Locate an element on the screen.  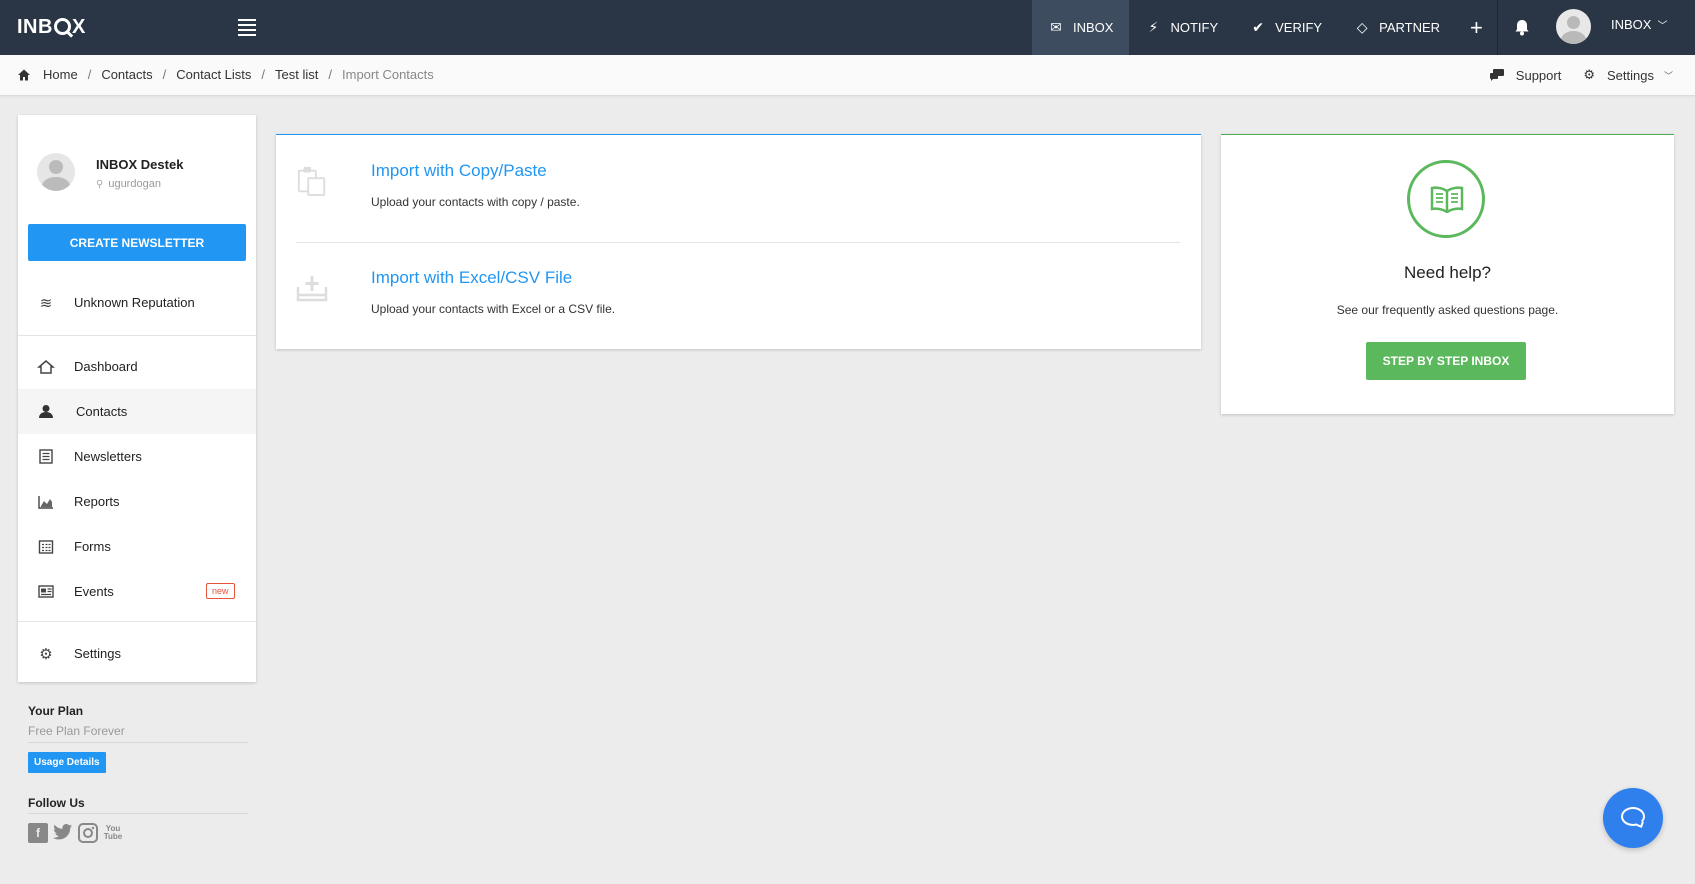
sidebar-item-contacts: Contacts is located at coordinates (137, 411).